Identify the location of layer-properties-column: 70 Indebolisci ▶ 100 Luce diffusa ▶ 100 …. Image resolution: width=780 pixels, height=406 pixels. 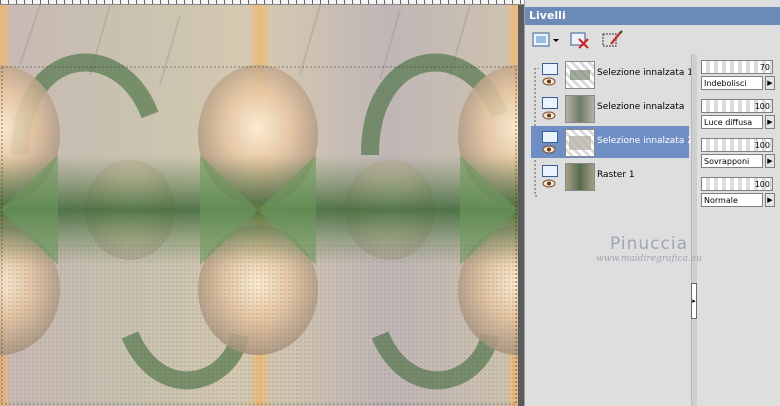
(738, 134).